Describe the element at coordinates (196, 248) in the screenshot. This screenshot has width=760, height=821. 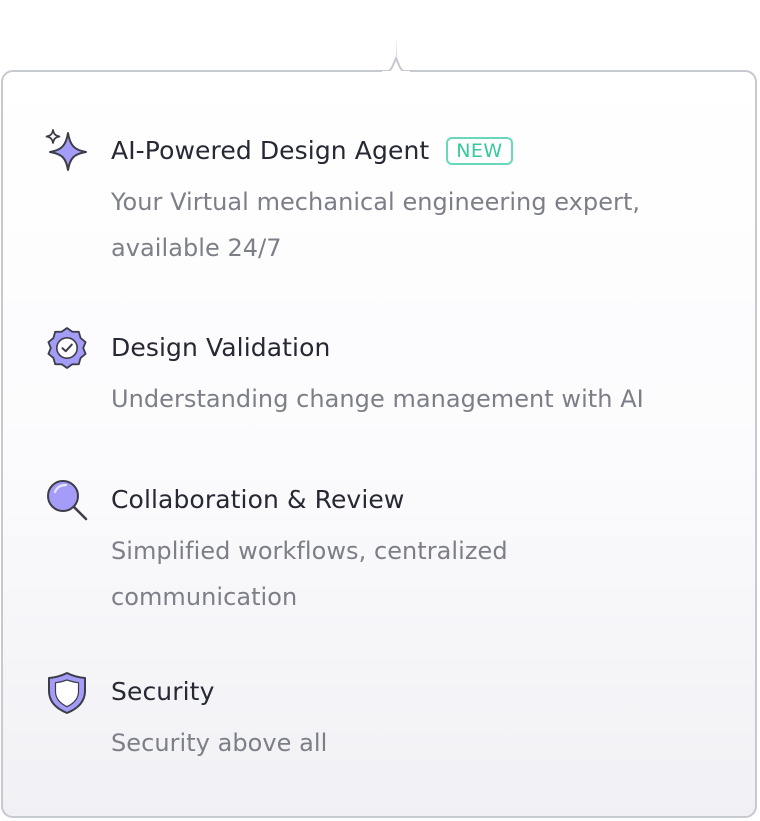
I see `description-line: available 24/7` at that location.